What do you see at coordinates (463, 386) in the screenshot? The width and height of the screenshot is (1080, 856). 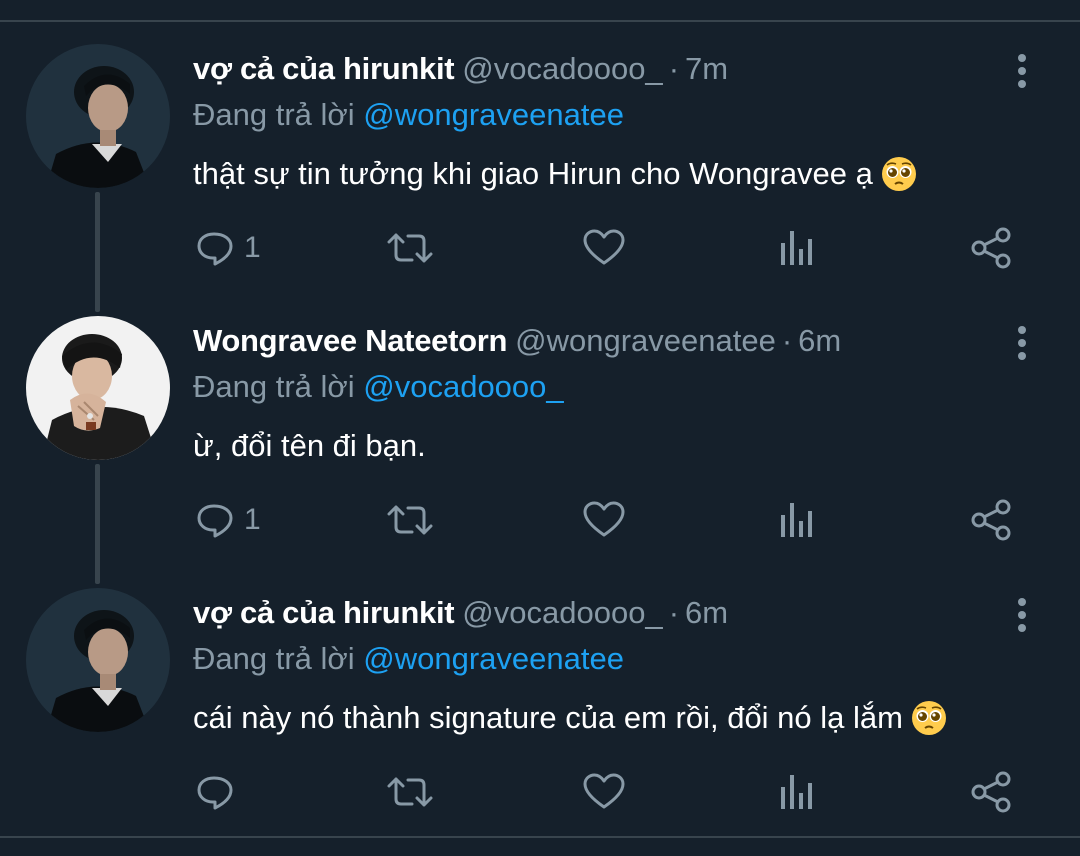 I see `replying-to-mention: @vocadoooo_` at bounding box center [463, 386].